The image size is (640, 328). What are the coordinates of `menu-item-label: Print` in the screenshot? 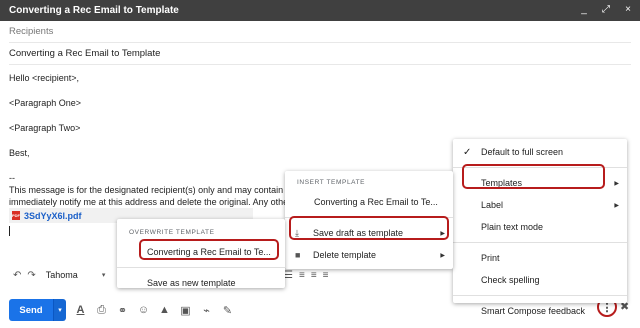 It's located at (490, 258).